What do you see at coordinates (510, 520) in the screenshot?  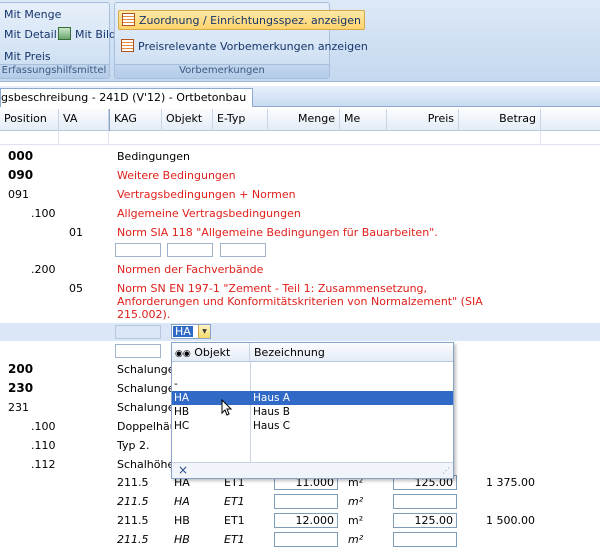 I see `betrag-value: 1 500.00` at bounding box center [510, 520].